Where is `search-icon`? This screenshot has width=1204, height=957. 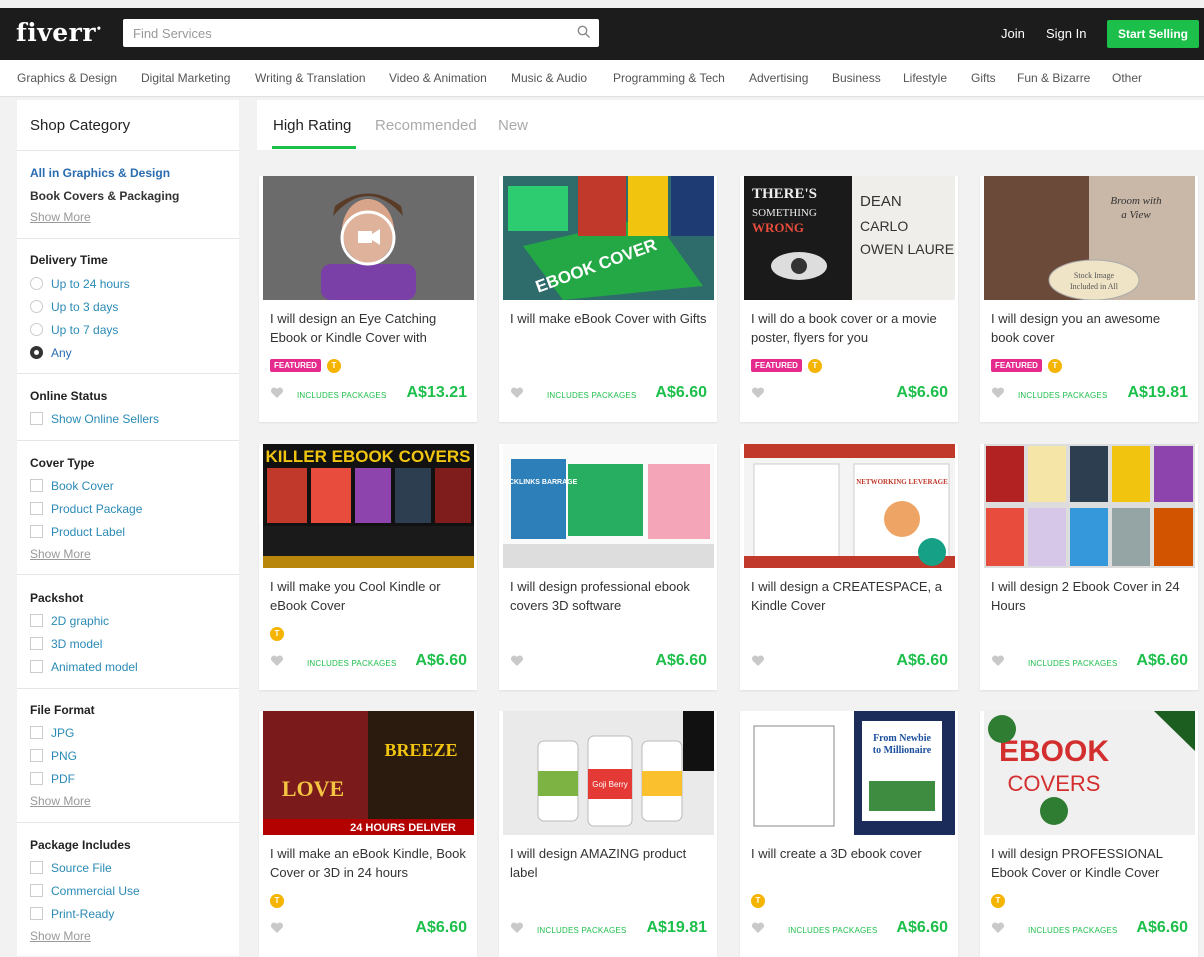
search-icon is located at coordinates (584, 34).